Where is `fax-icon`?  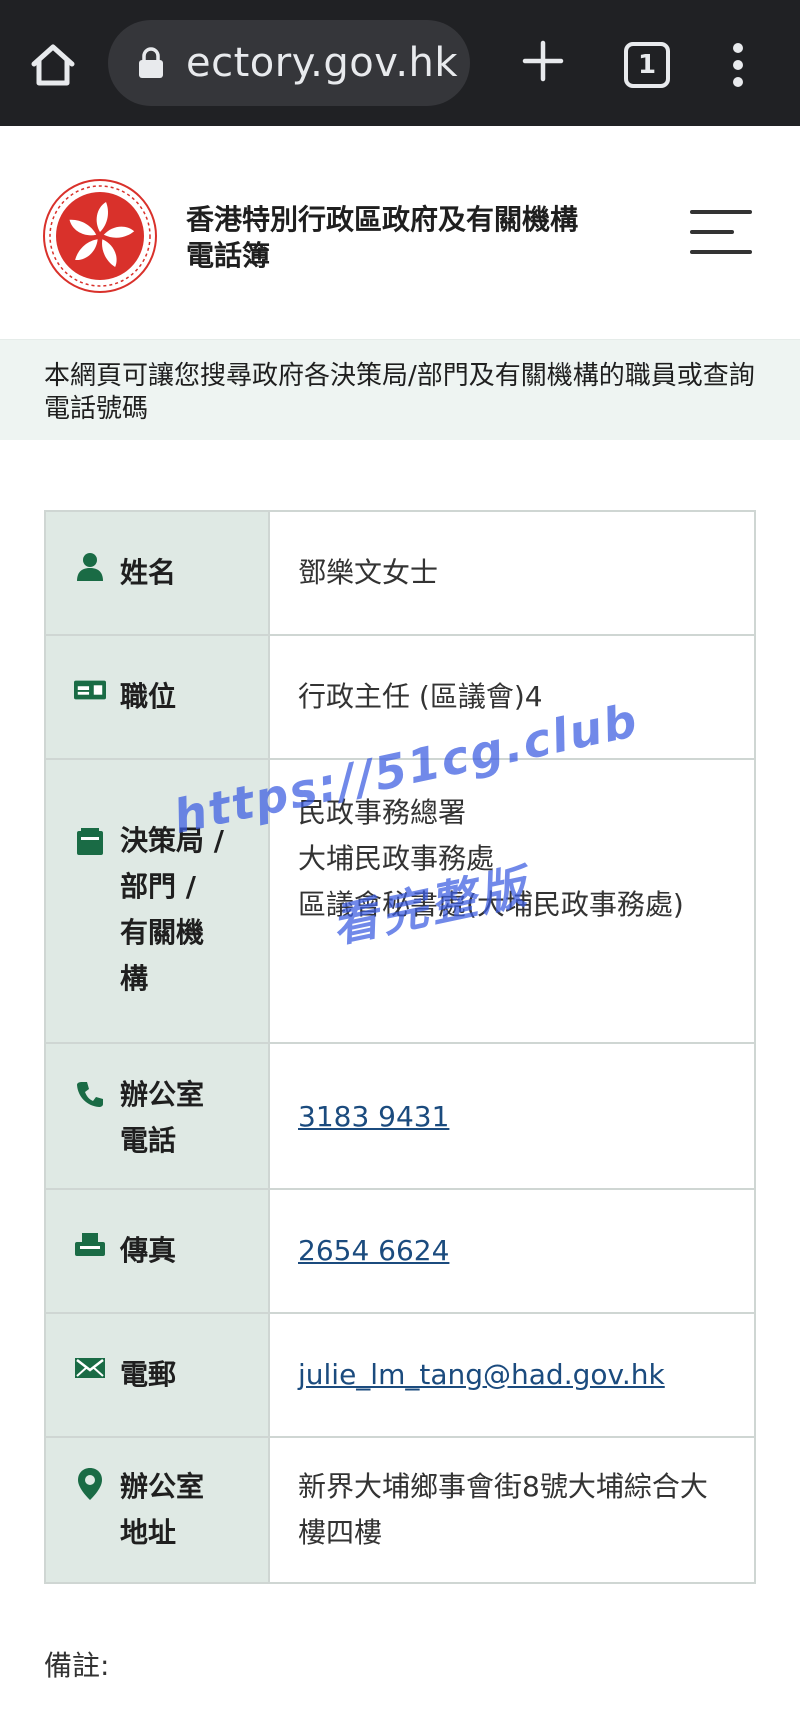
fax-icon is located at coordinates (90, 1244).